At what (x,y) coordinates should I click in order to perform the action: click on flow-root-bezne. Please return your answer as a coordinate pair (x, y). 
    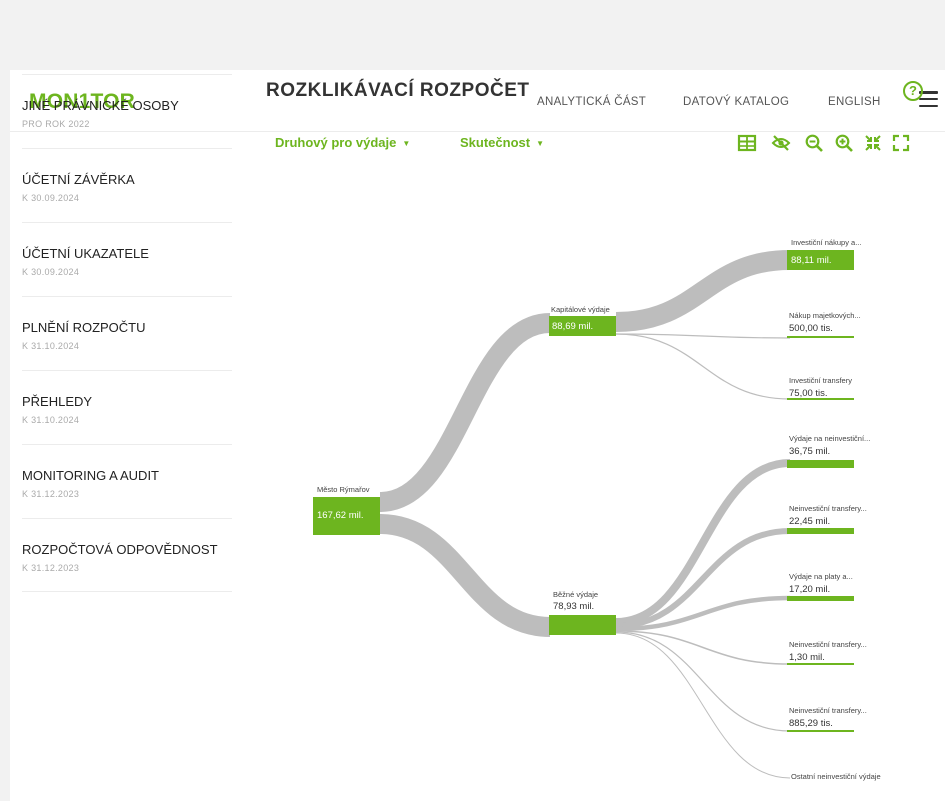
    Looking at the image, I should click on (465, 575).